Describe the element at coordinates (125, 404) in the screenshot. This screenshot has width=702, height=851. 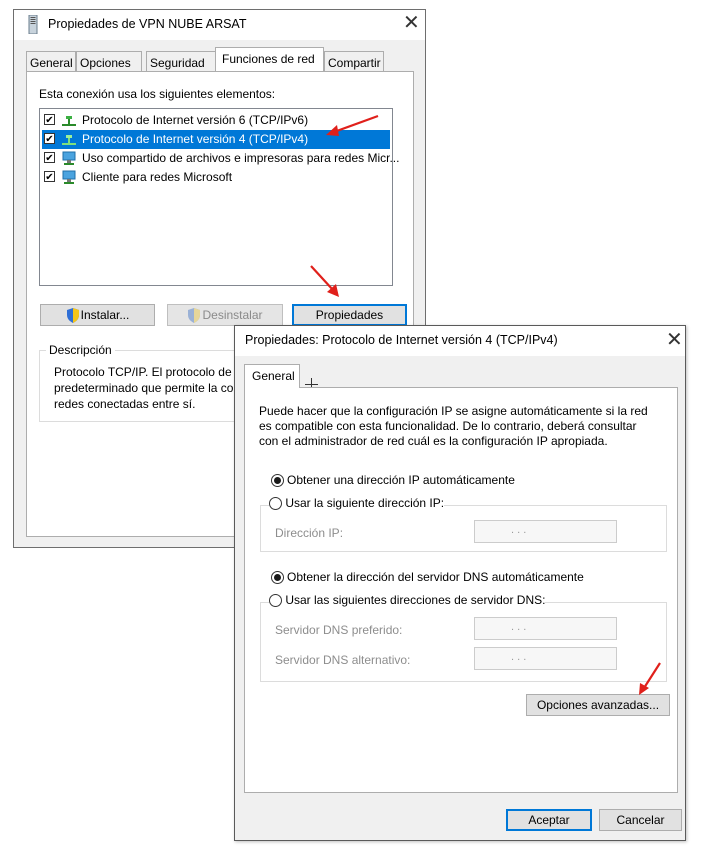
I see `description-line: redes conectadas entre sí.` at that location.